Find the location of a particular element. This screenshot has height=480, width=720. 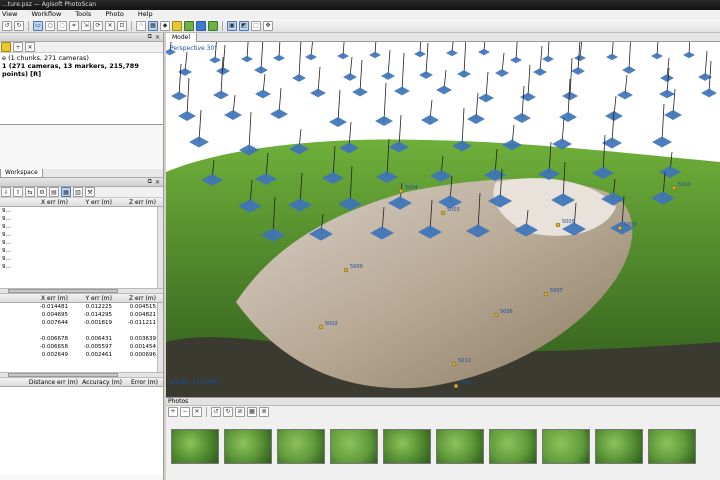

close-icon: ✕ is located at coordinates (197, 411).